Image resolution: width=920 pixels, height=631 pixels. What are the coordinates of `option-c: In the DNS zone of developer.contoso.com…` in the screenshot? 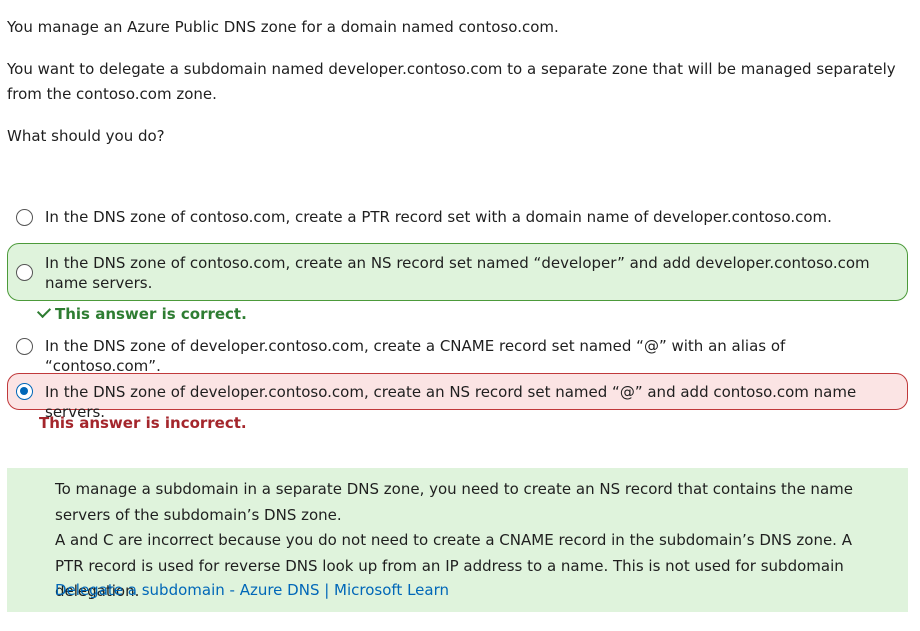 It's located at (457, 353).